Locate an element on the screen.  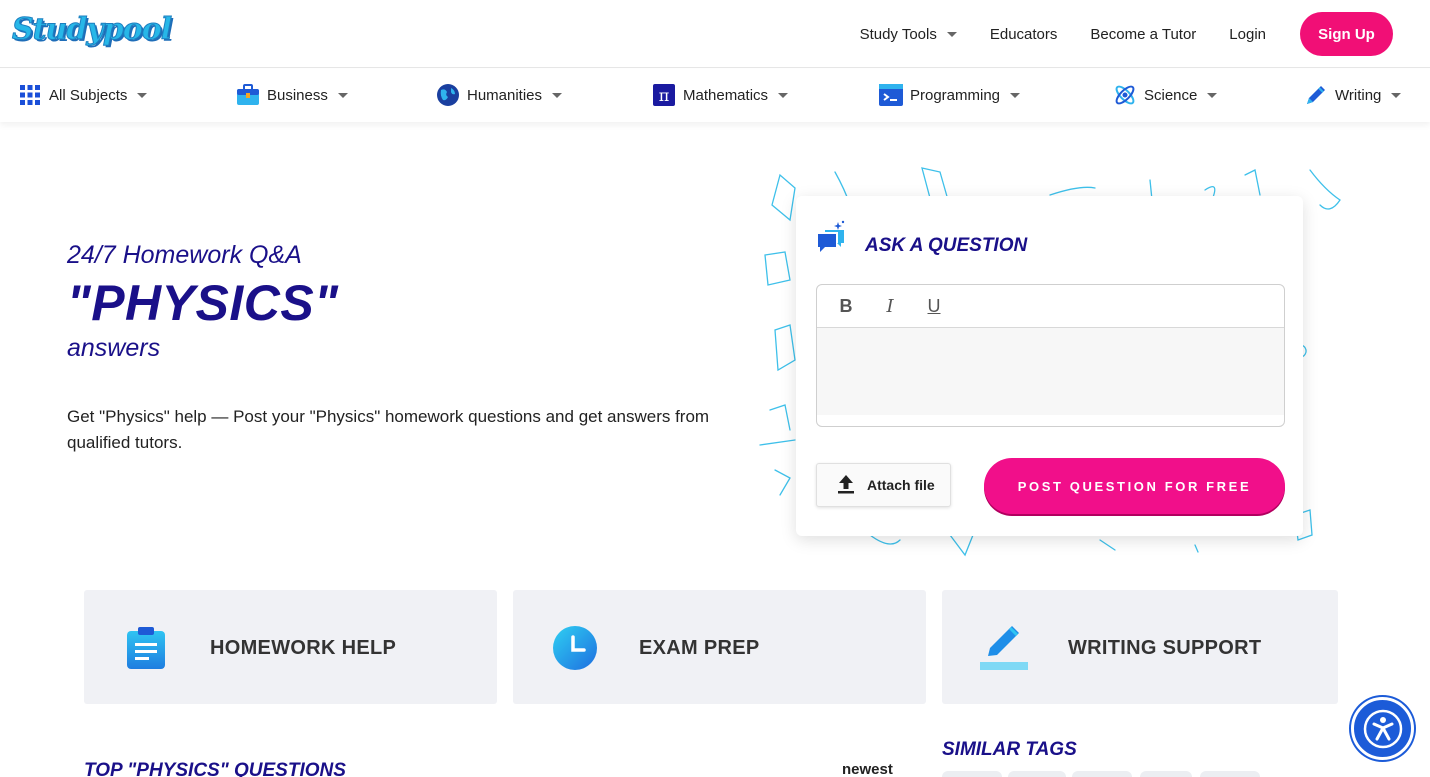
subject-mathematics: π Mathematics is located at coordinates (720, 95).